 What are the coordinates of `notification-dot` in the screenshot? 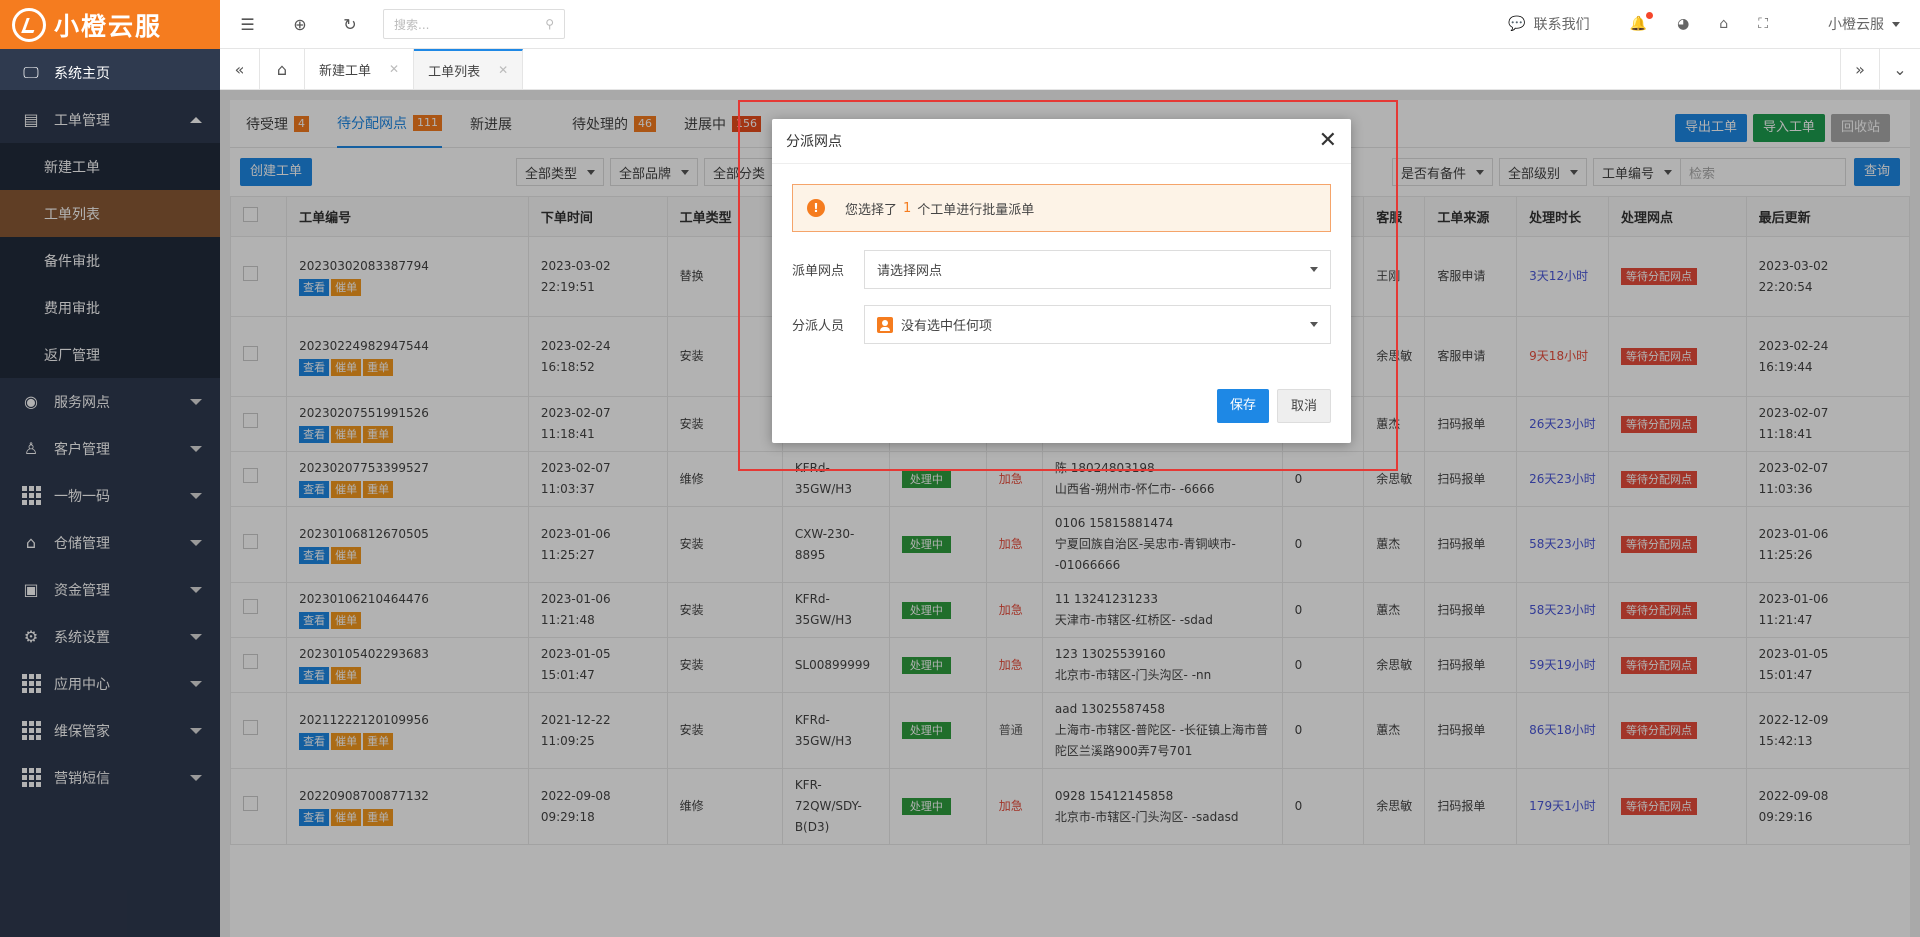 It's located at (1650, 15).